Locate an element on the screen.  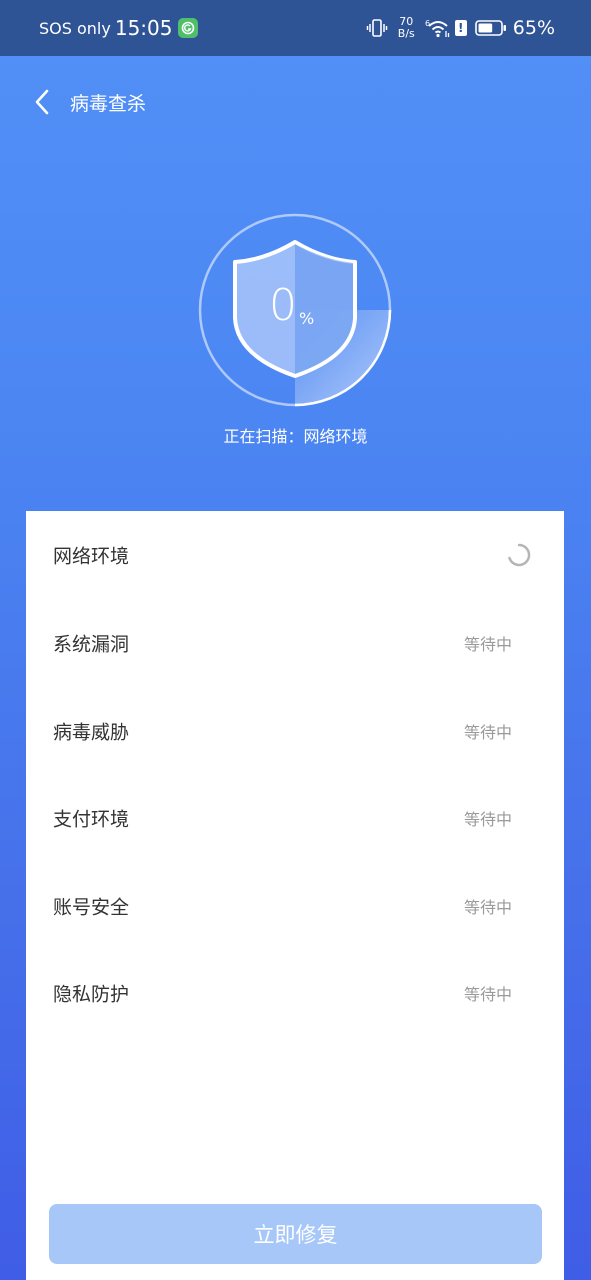
alert-icon: ! is located at coordinates (460, 28).